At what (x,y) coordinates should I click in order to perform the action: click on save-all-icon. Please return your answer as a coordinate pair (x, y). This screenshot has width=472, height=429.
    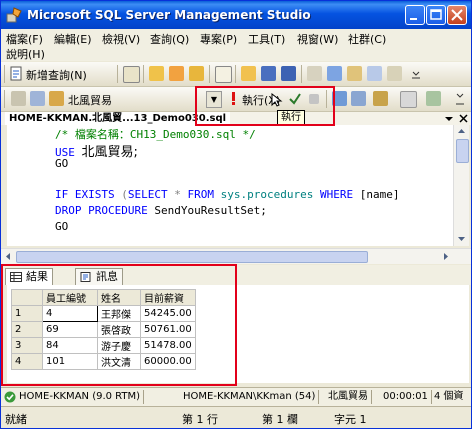
    Looking at the image, I should click on (288, 73).